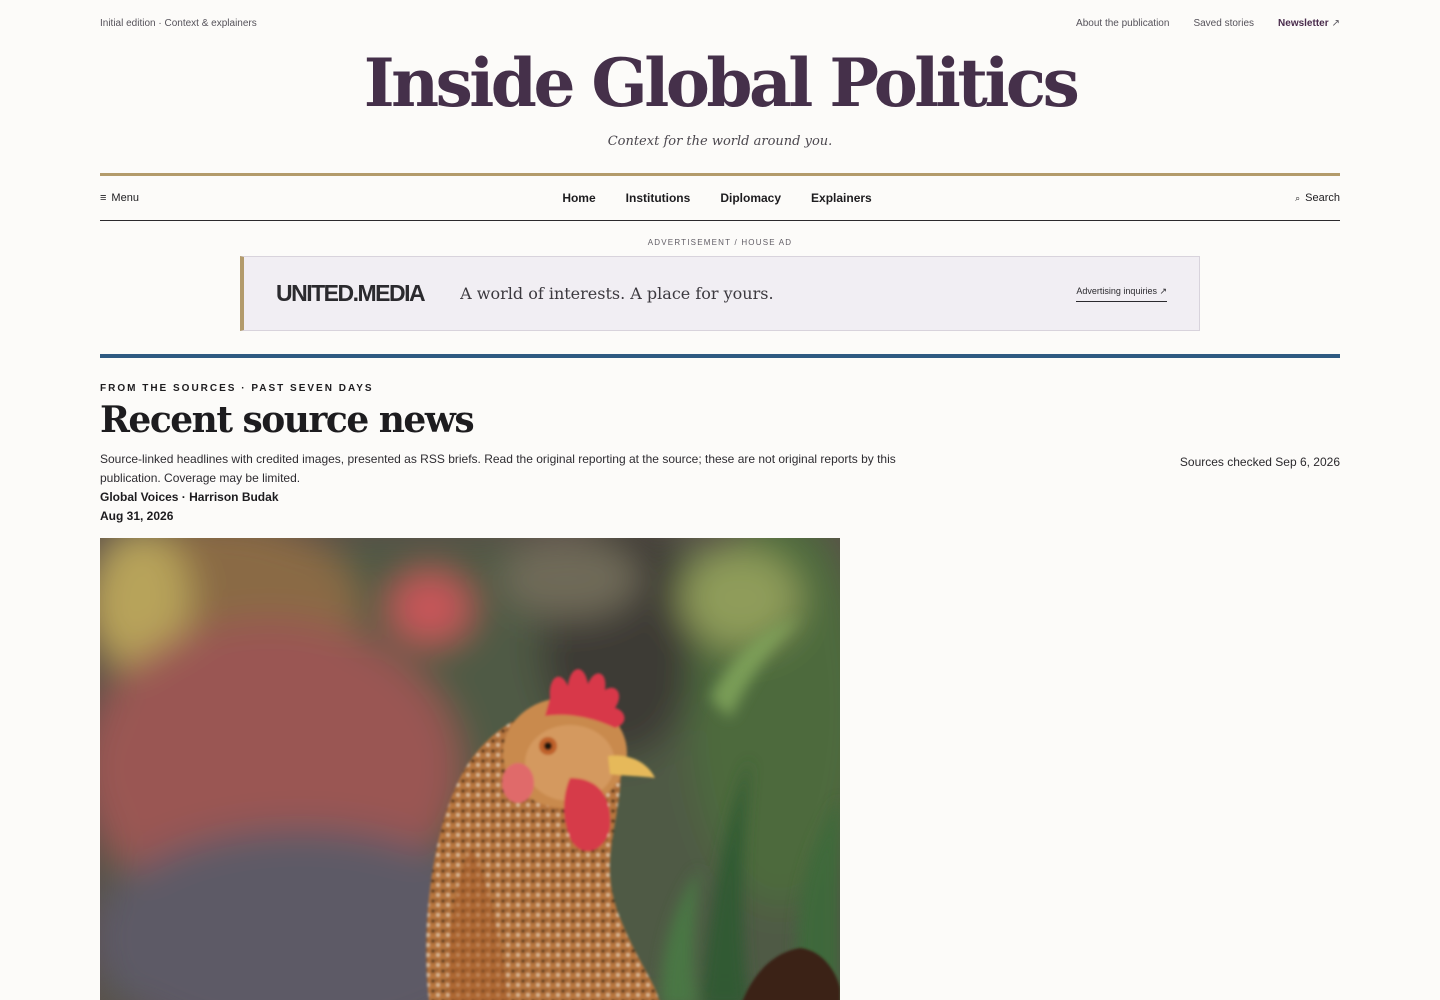 This screenshot has width=1440, height=1000. I want to click on edition-label: Initial edition · Context & explainers, so click(178, 23).